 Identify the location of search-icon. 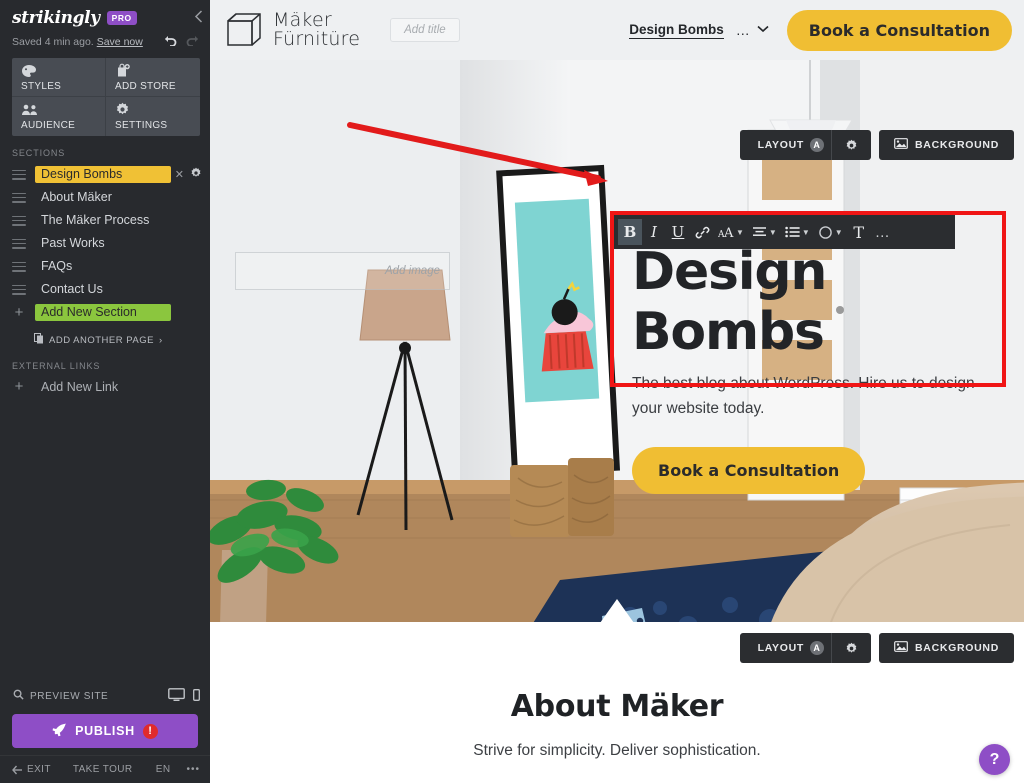
(18, 696).